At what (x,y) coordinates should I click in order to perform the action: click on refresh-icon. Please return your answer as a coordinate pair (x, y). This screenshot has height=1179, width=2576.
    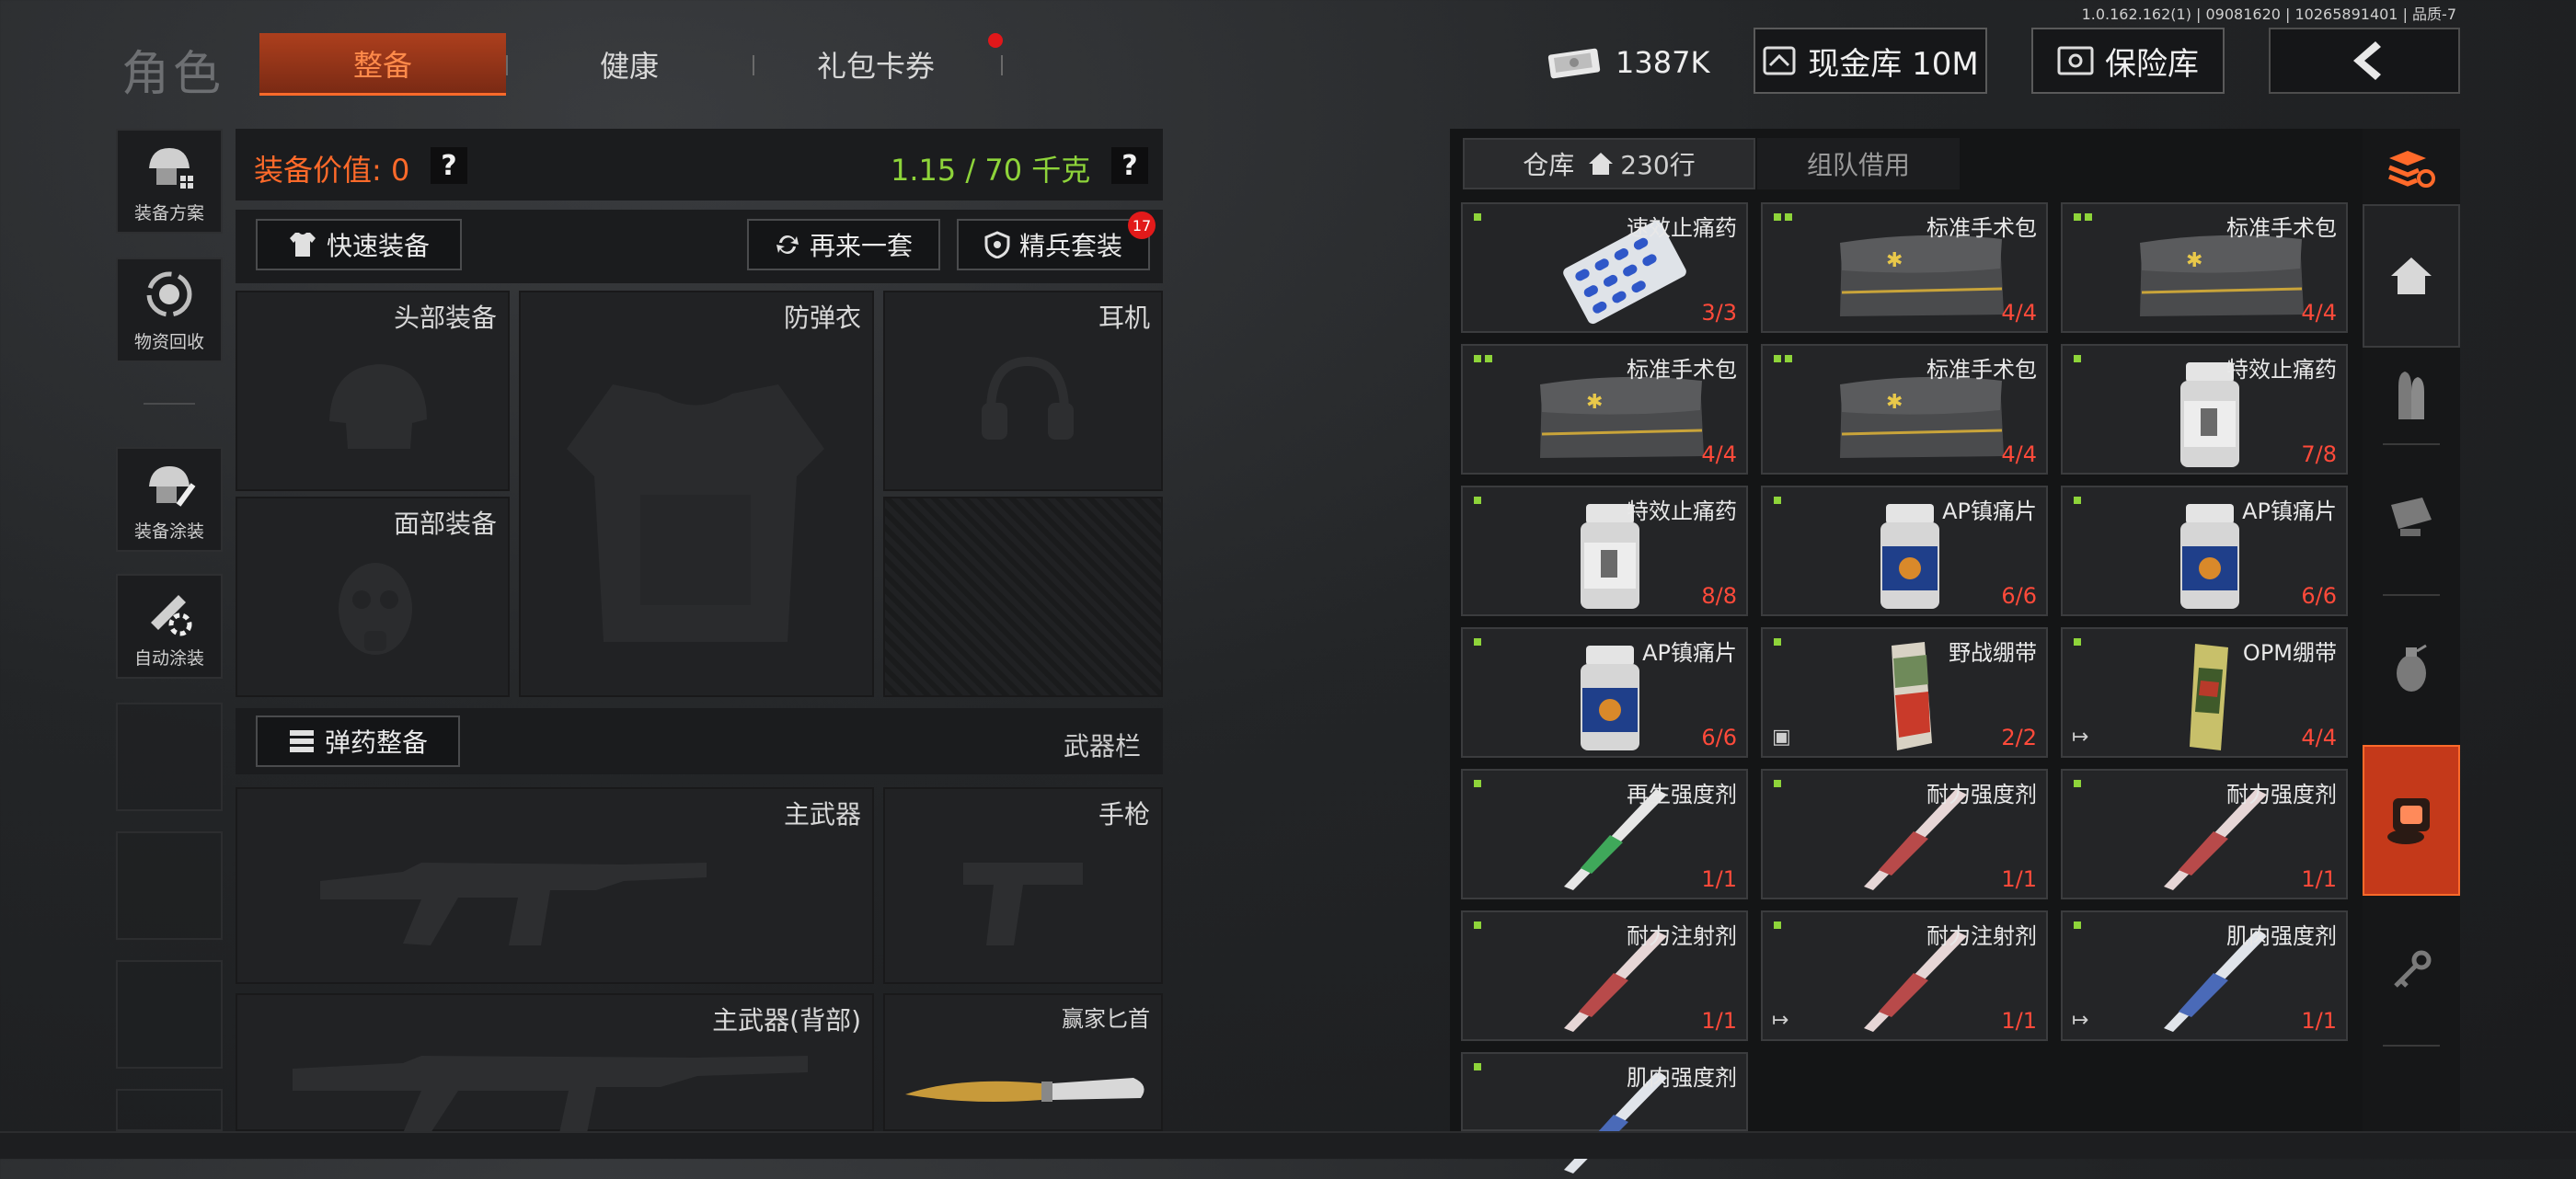
    Looking at the image, I should click on (787, 244).